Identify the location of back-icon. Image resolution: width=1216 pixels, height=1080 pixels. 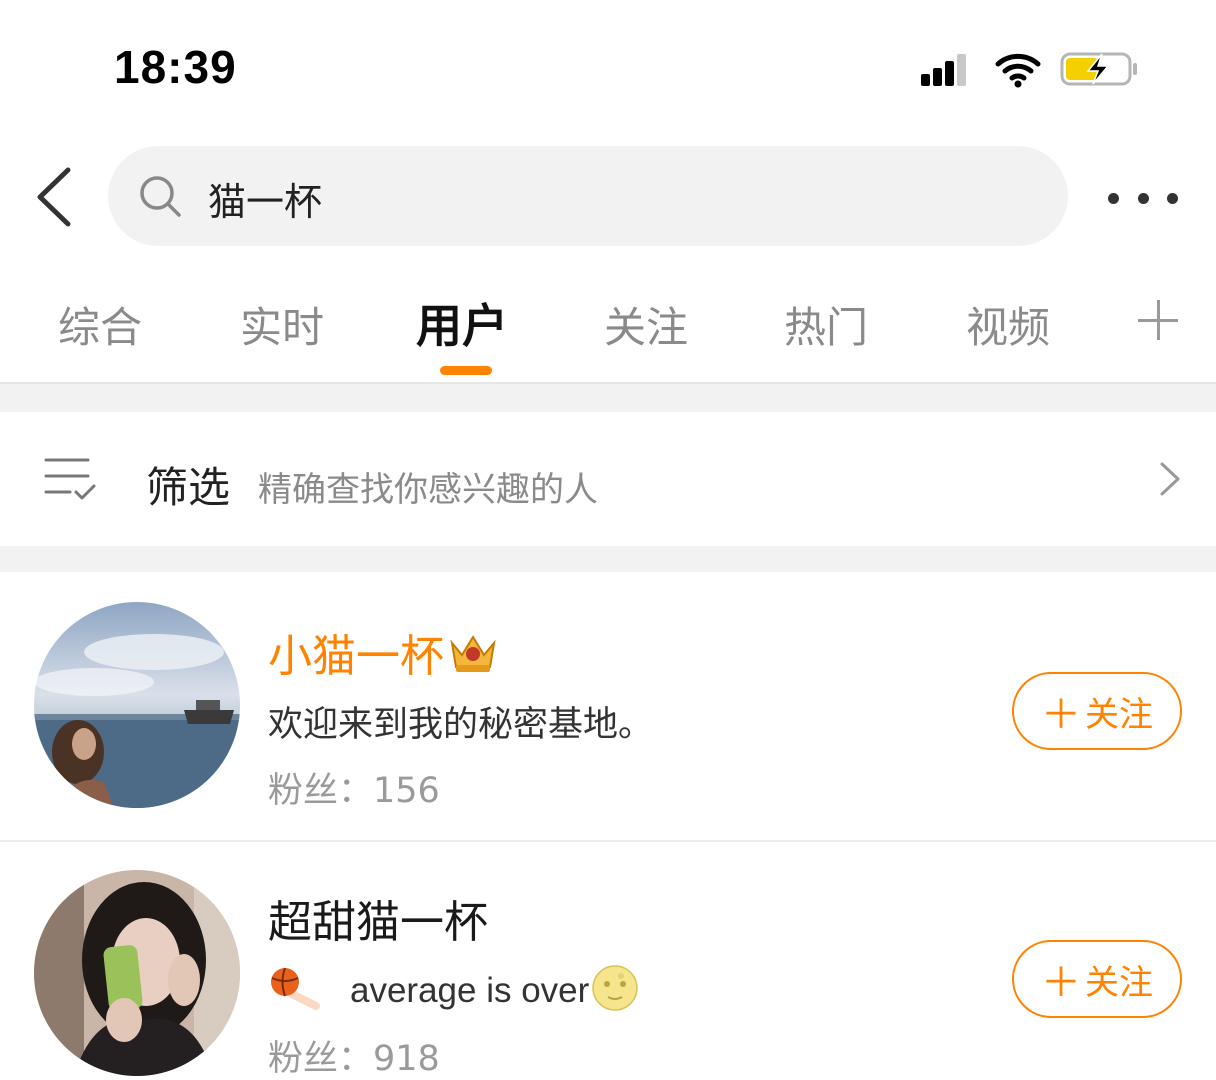
(54, 197).